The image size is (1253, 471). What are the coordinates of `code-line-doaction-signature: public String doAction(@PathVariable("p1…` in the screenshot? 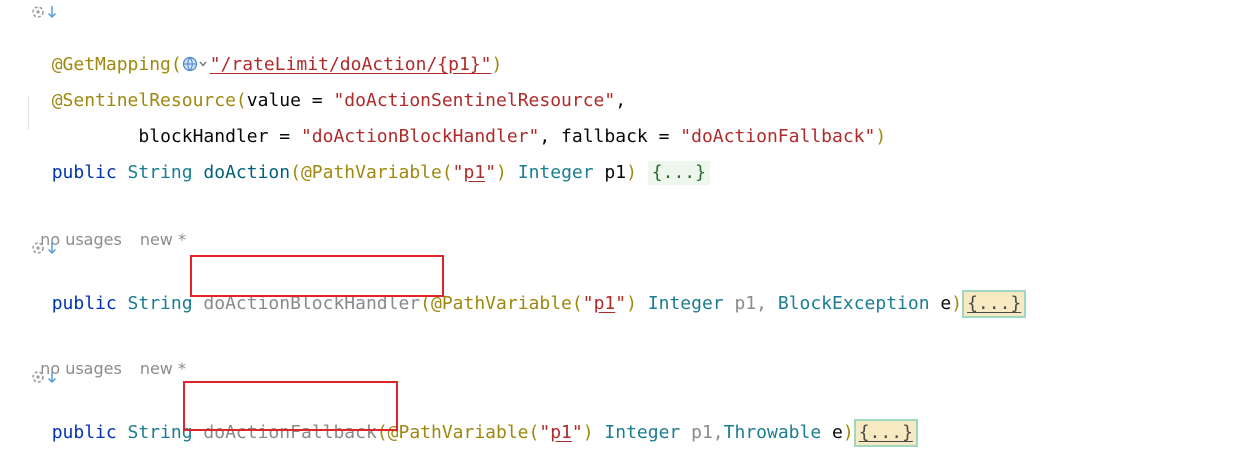 It's located at (370, 161).